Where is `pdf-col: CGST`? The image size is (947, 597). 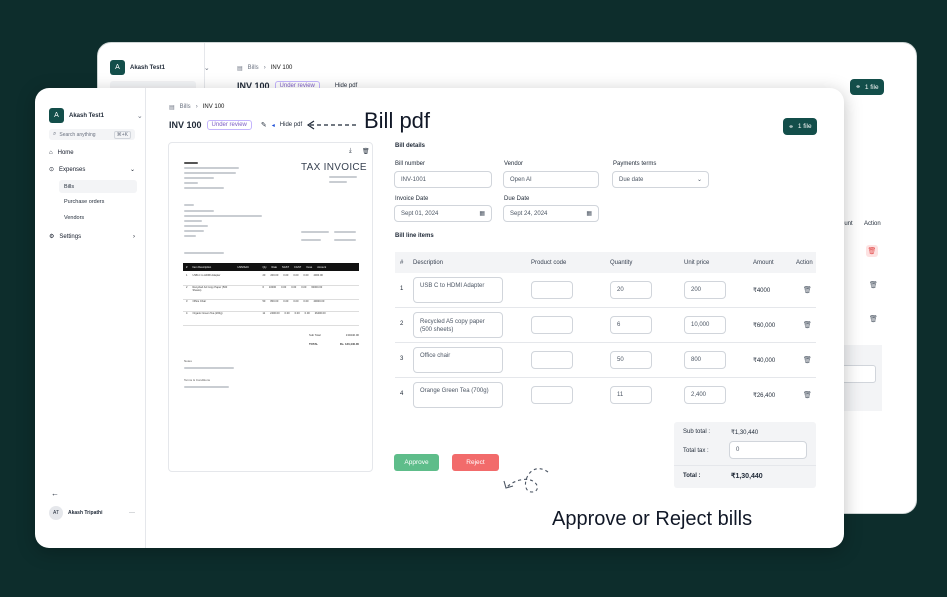
pdf-col: CGST is located at coordinates (298, 267).